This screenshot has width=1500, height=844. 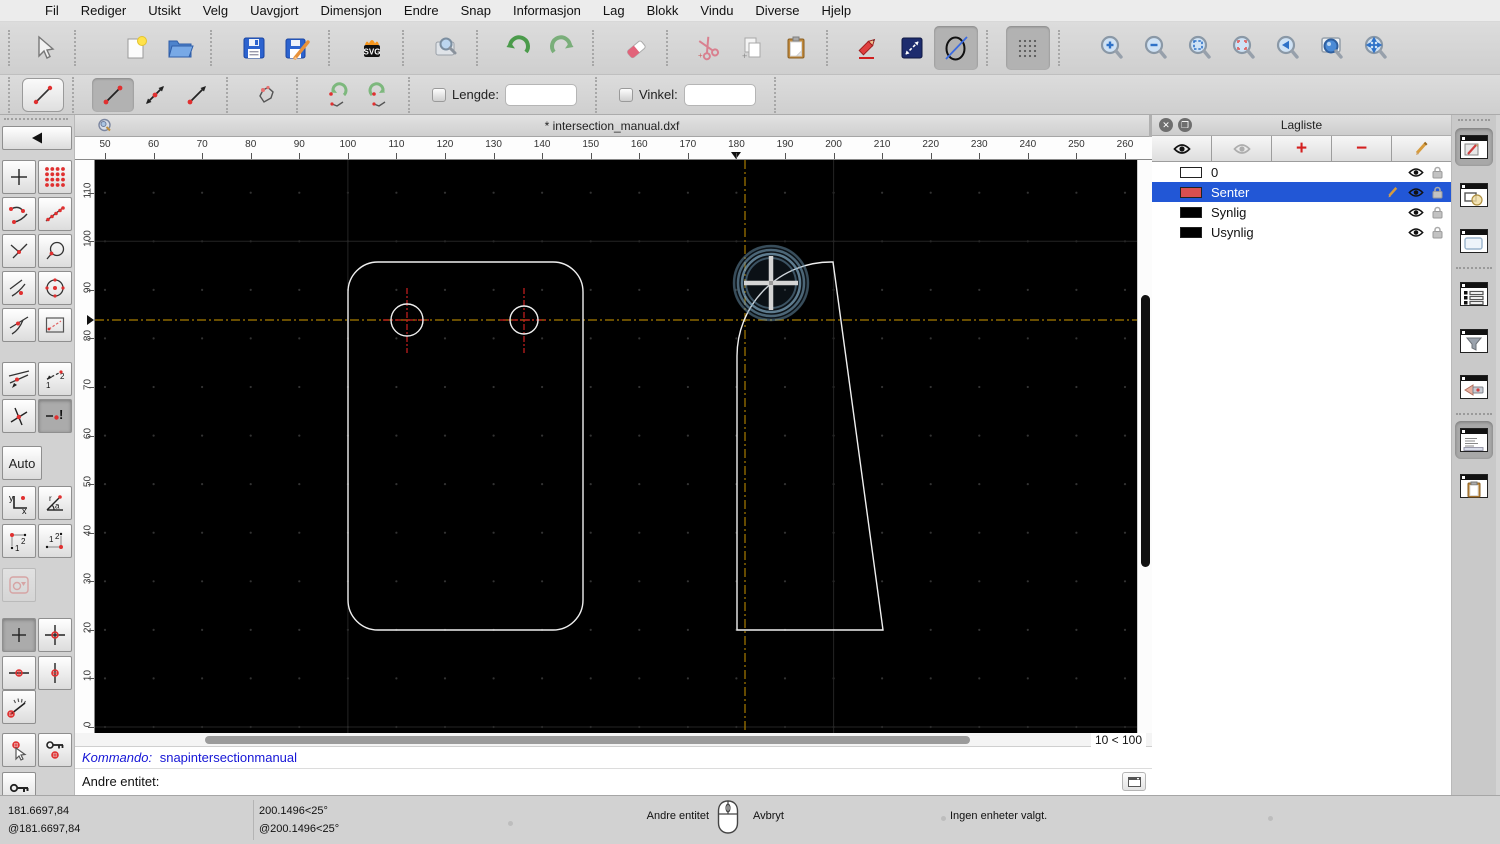 What do you see at coordinates (19, 585) in the screenshot?
I see `restrict-disabled-button` at bounding box center [19, 585].